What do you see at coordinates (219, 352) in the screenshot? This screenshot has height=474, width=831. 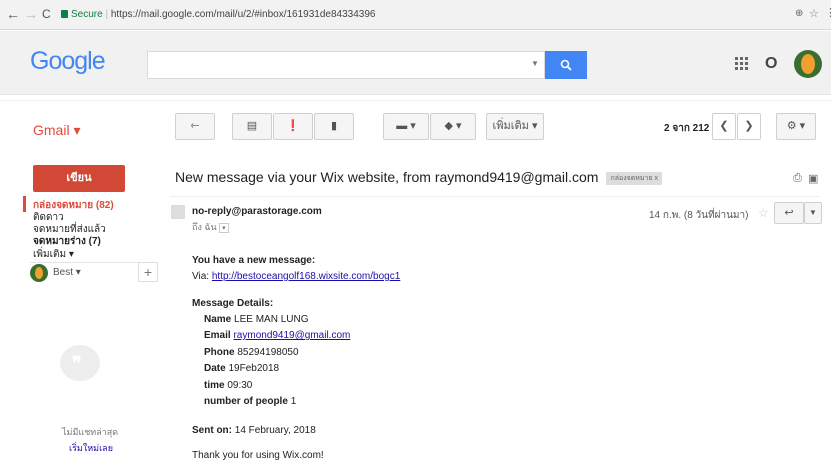 I see `phone-label: Phone` at bounding box center [219, 352].